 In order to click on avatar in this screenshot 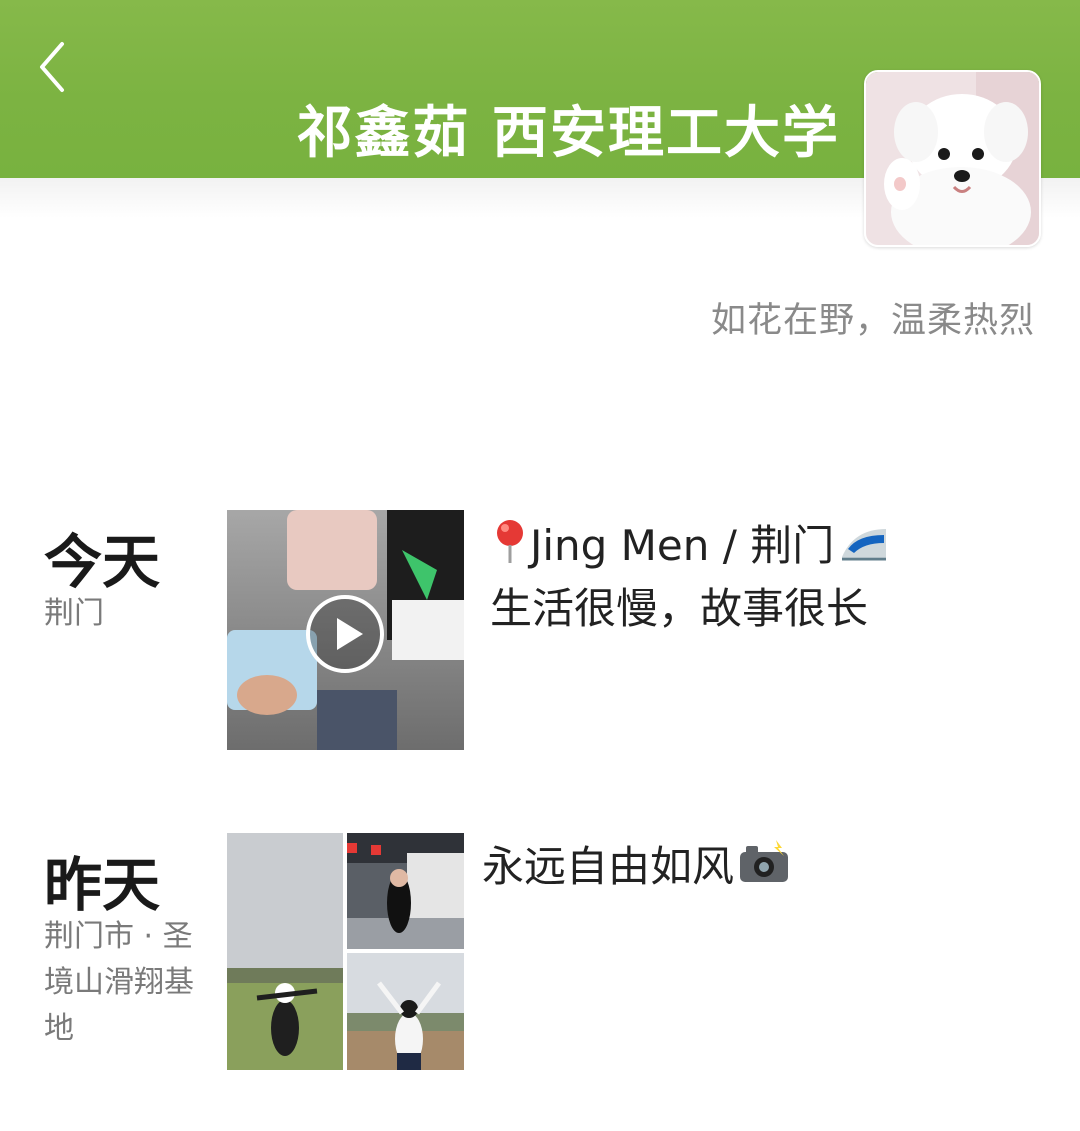, I will do `click(952, 158)`.